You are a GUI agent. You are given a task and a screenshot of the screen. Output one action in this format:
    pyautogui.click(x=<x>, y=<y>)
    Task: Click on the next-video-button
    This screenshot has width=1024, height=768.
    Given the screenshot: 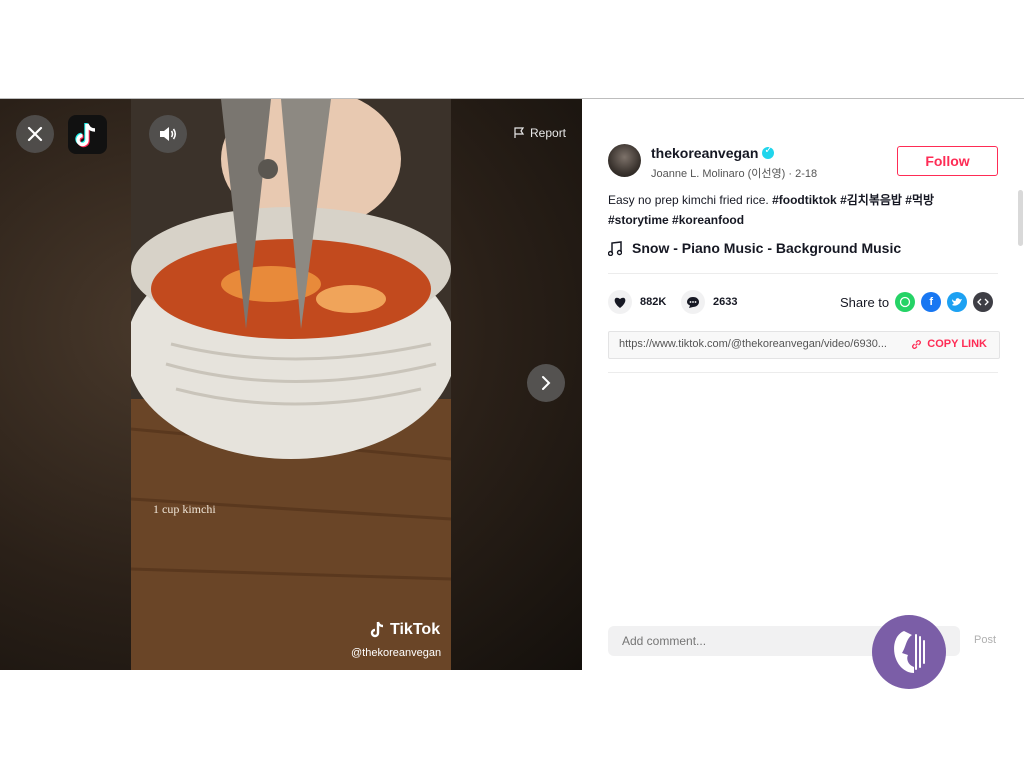 What is the action you would take?
    pyautogui.click(x=546, y=383)
    